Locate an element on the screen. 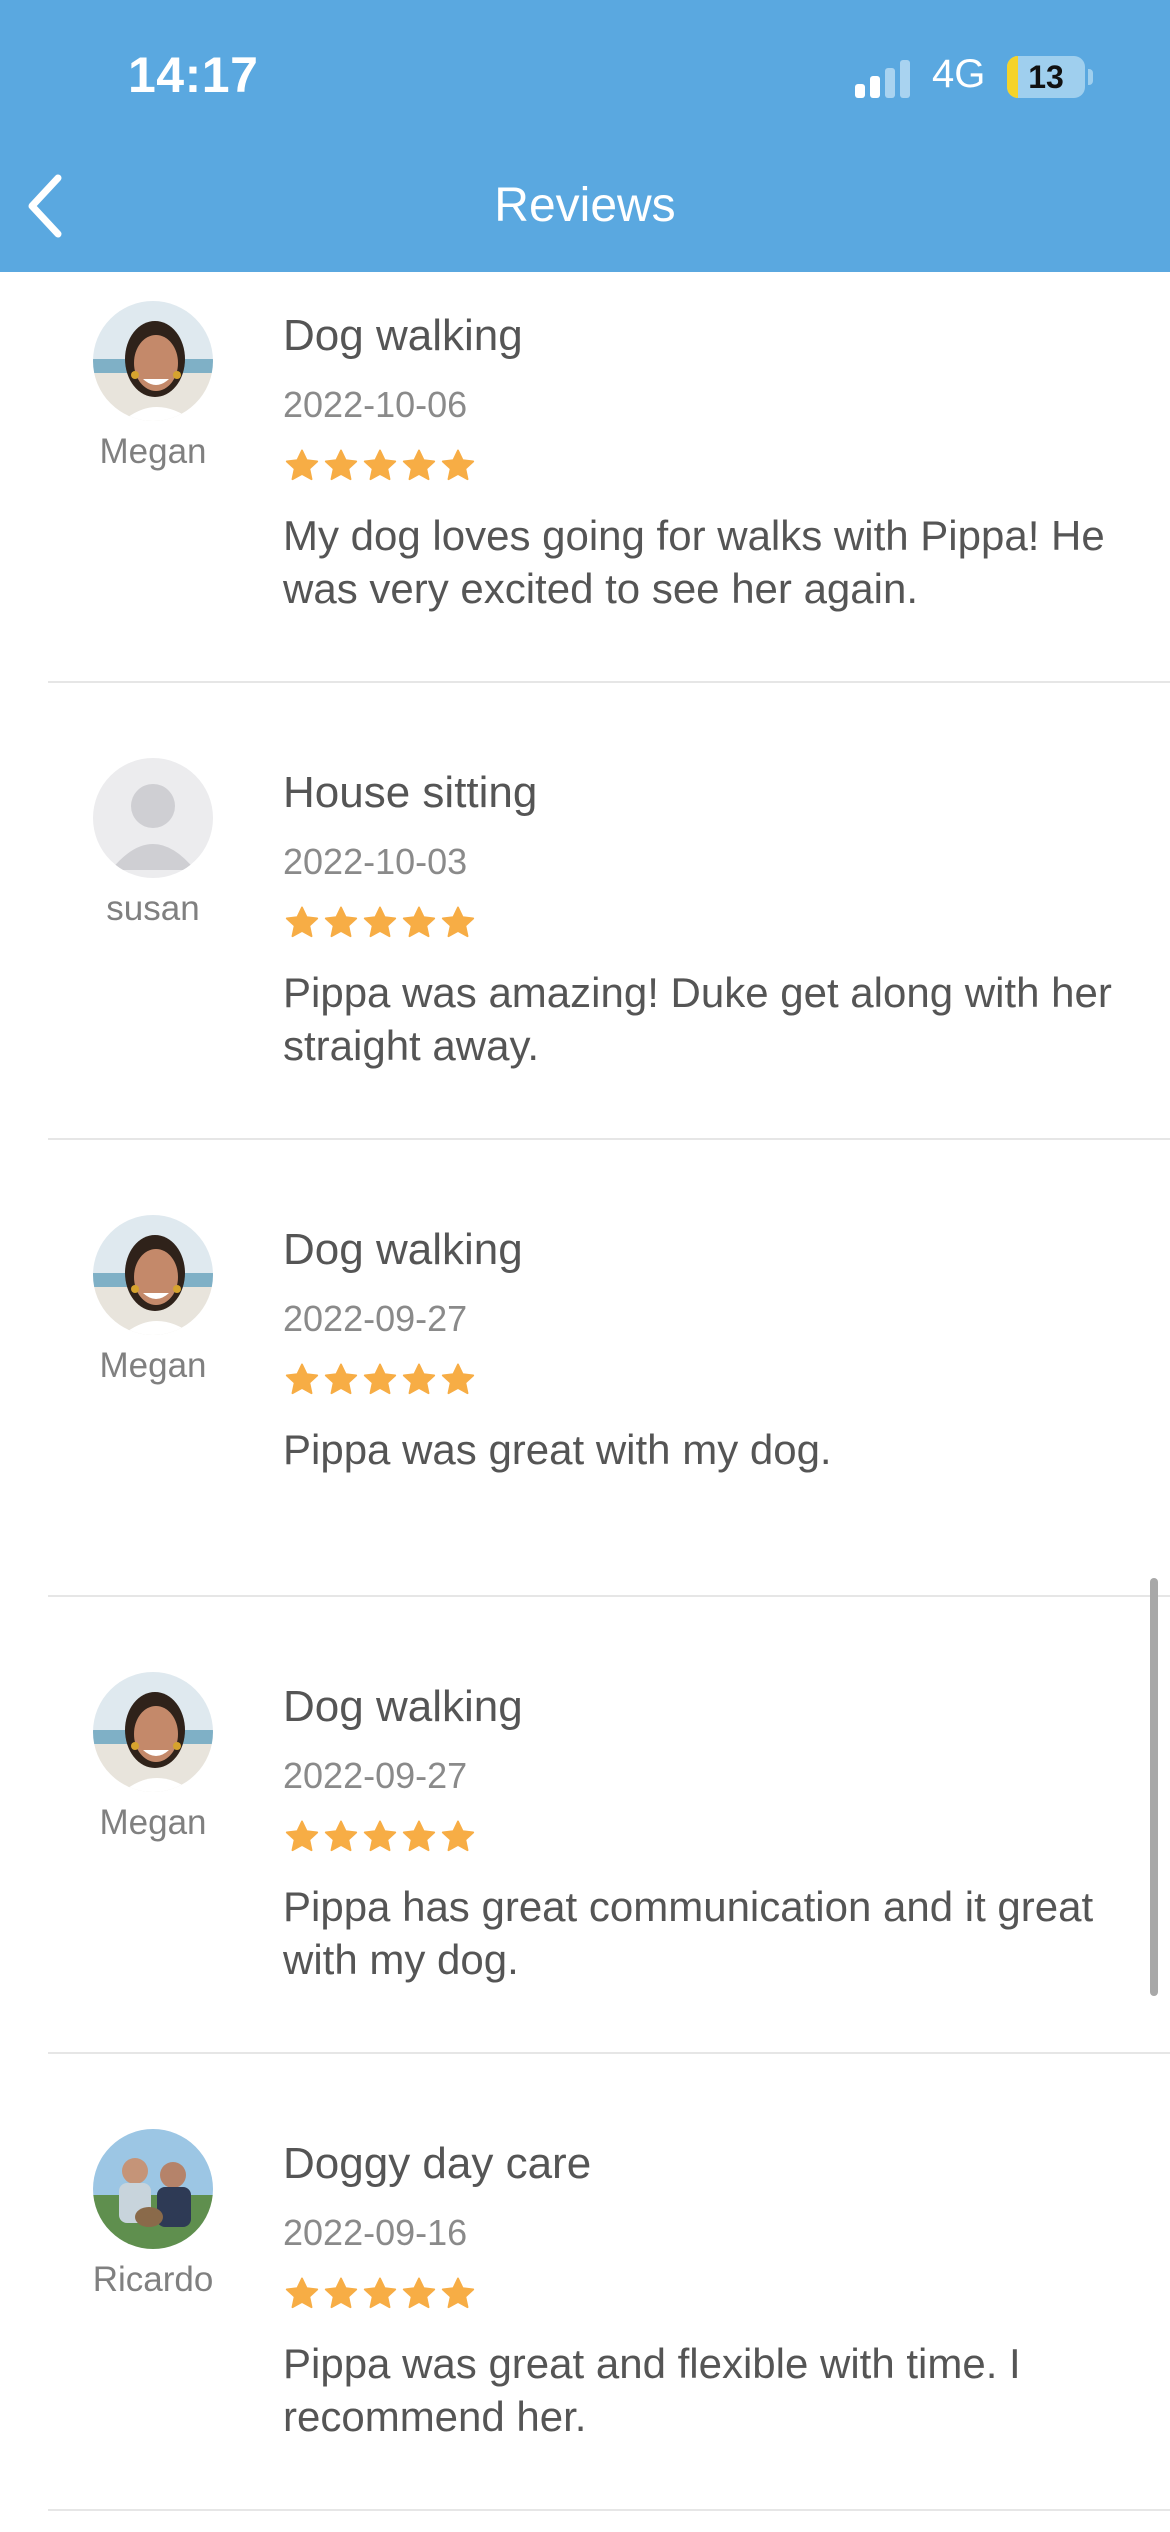 The image size is (1170, 2532). reviewer-name: Ricardo is located at coordinates (153, 2279).